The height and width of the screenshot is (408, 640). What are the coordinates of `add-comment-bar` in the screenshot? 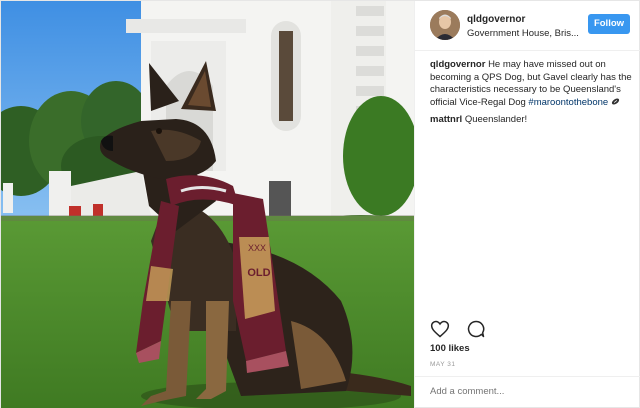 It's located at (527, 392).